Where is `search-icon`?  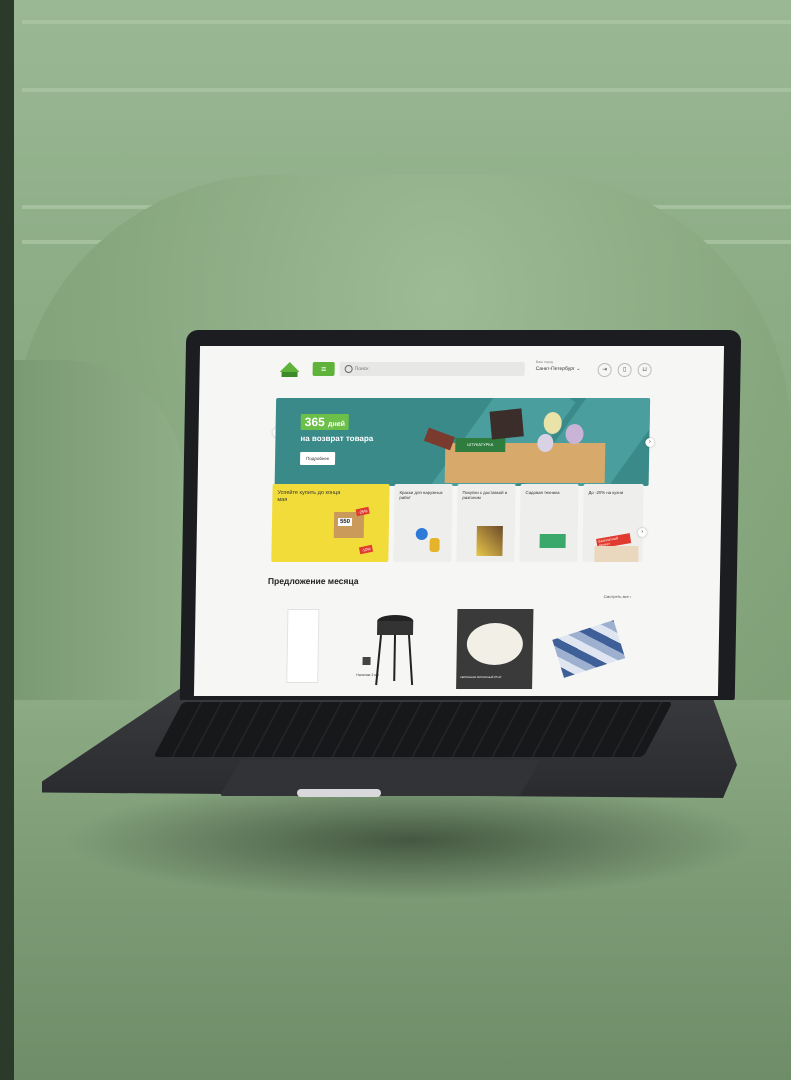
search-icon is located at coordinates (348, 368).